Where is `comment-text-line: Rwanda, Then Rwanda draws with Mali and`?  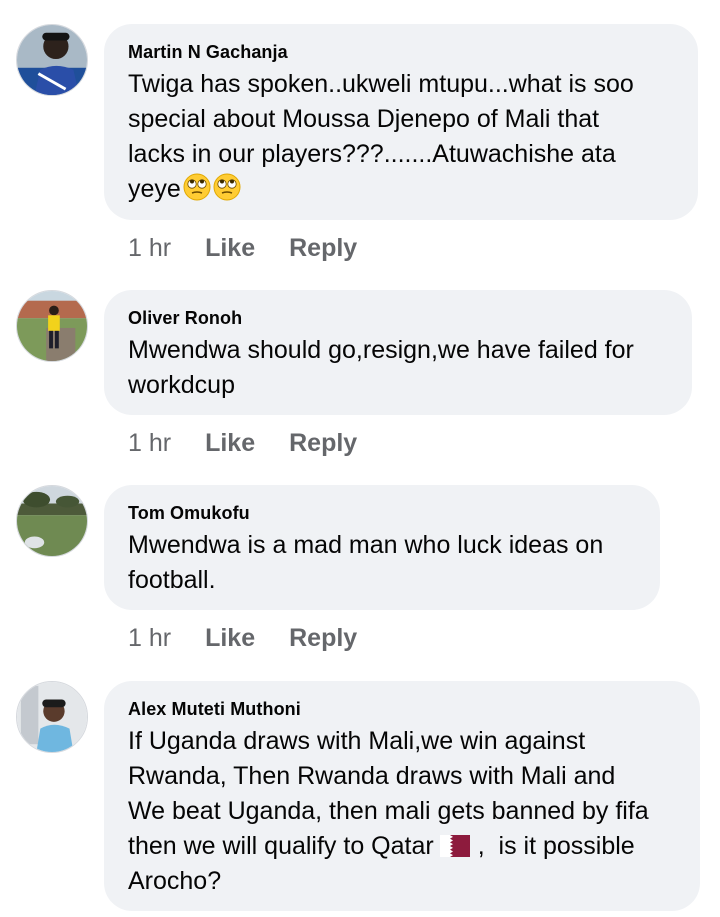 comment-text-line: Rwanda, Then Rwanda draws with Mali and is located at coordinates (372, 776).